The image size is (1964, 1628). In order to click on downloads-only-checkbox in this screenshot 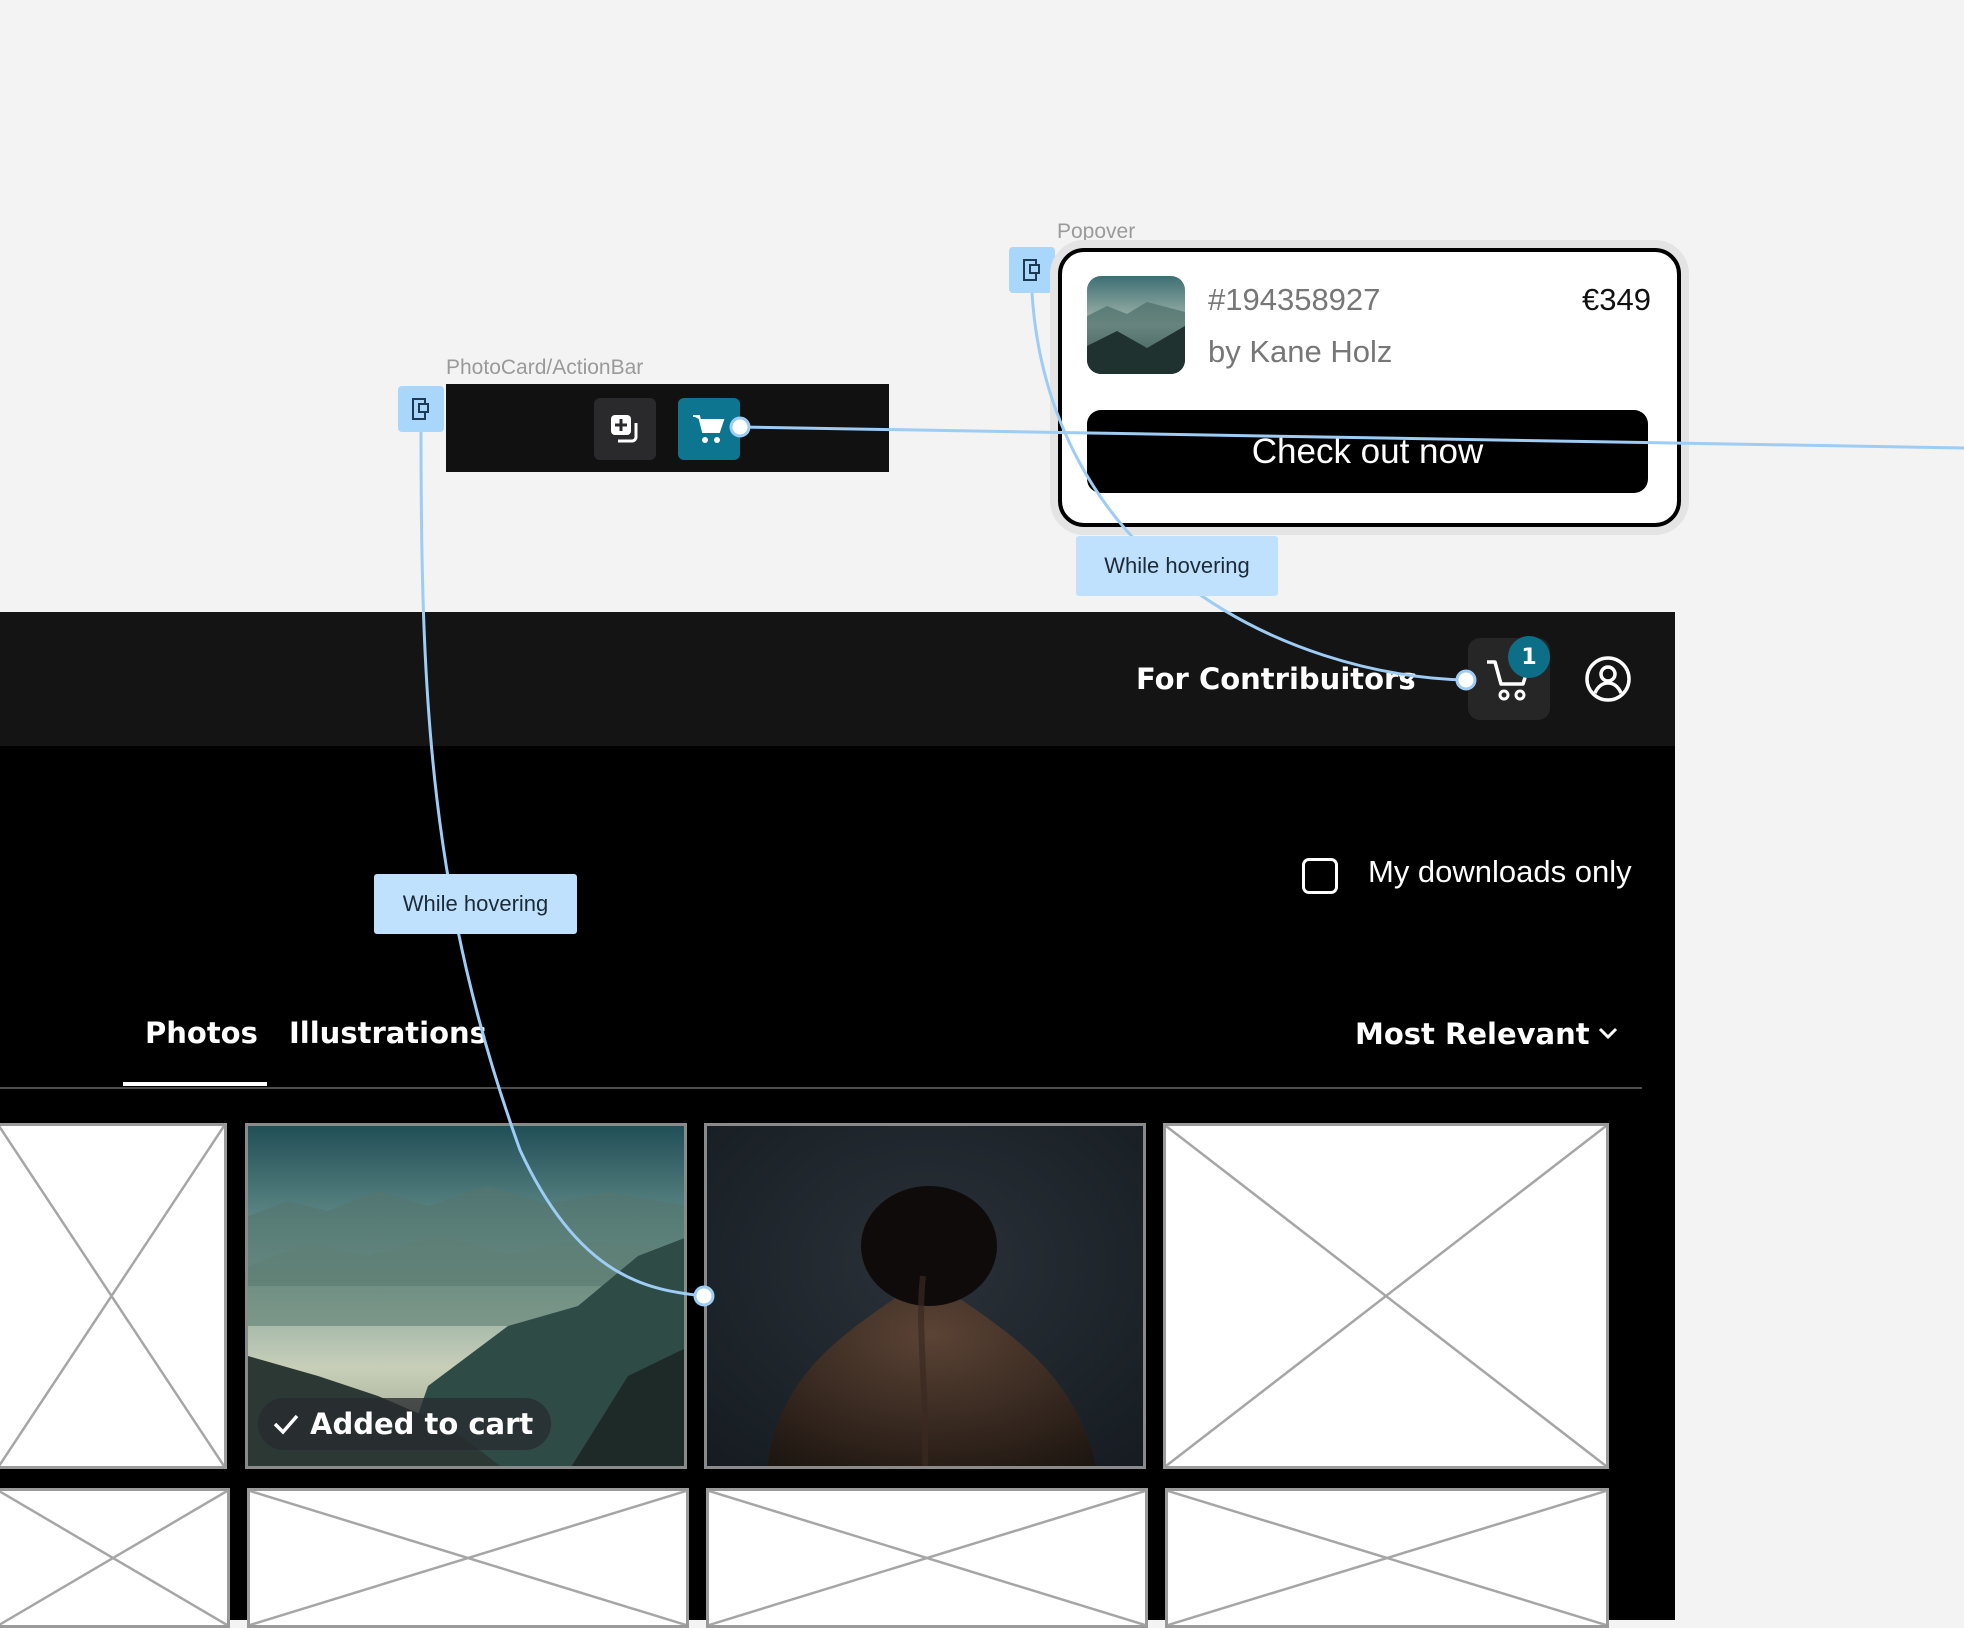, I will do `click(1320, 876)`.